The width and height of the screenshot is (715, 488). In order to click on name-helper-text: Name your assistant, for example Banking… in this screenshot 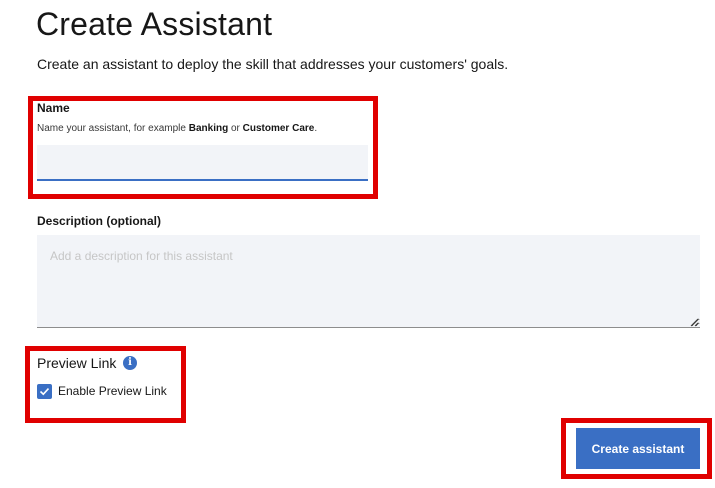, I will do `click(177, 128)`.